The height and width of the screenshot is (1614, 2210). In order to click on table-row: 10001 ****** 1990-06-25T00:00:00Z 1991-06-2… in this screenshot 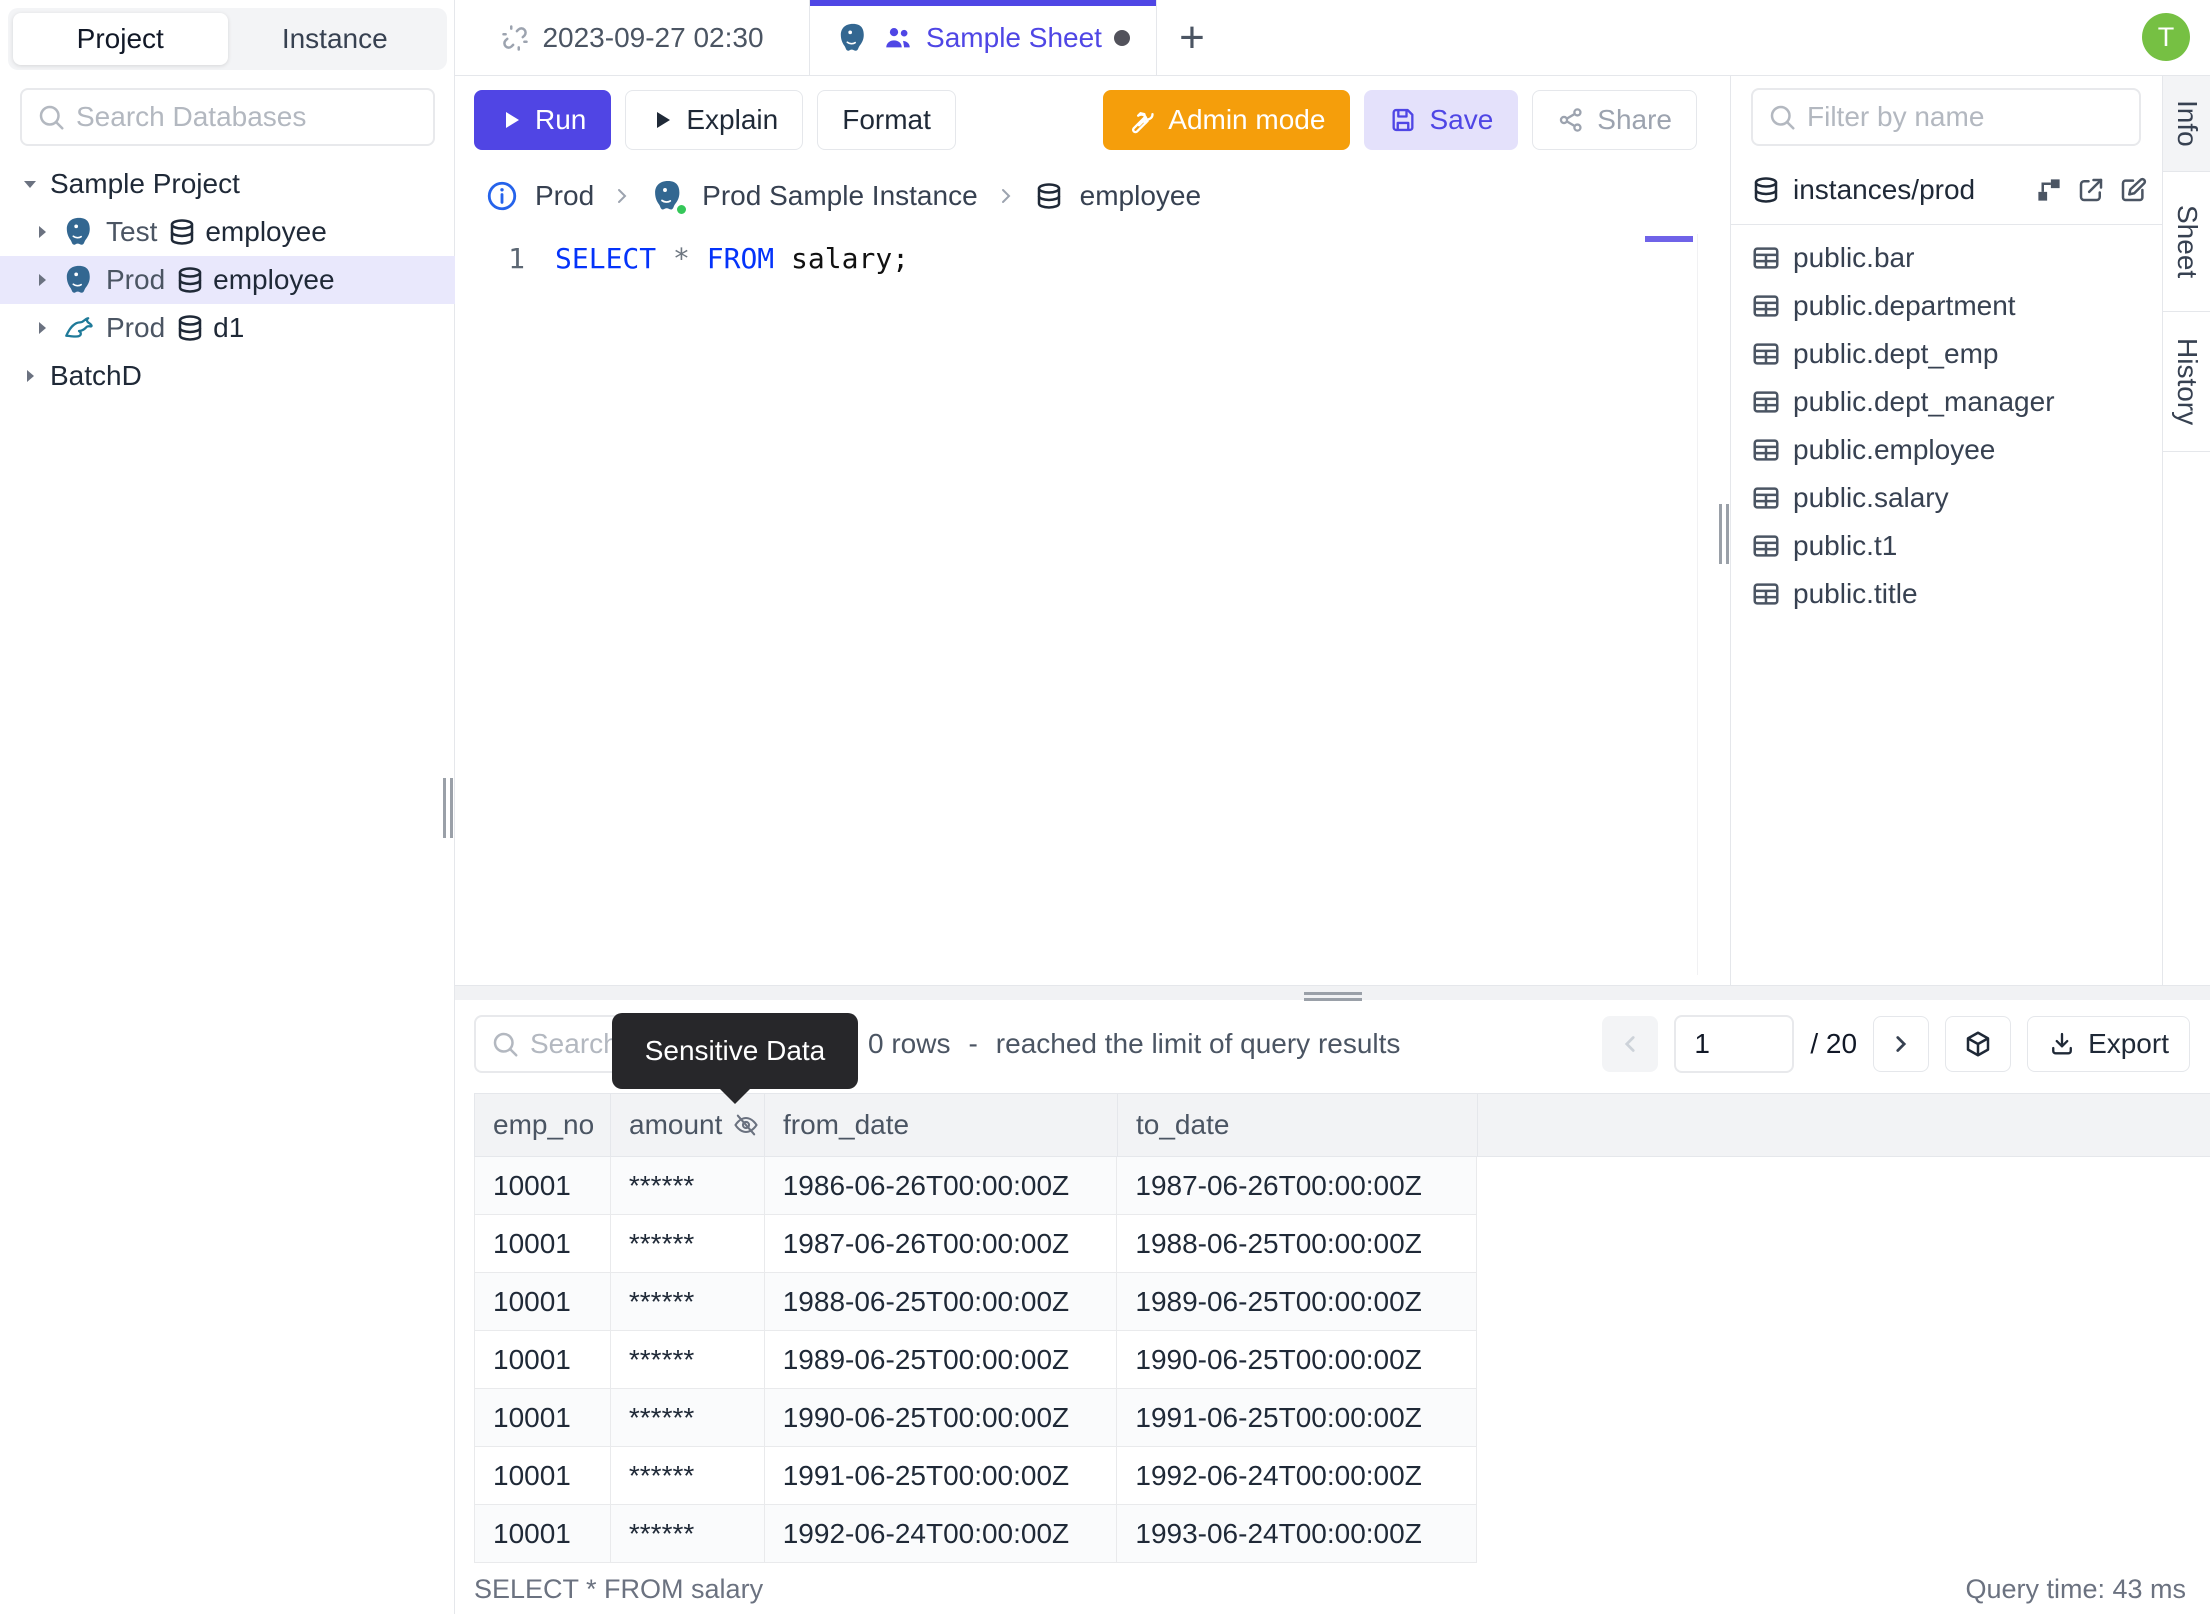, I will do `click(975, 1418)`.